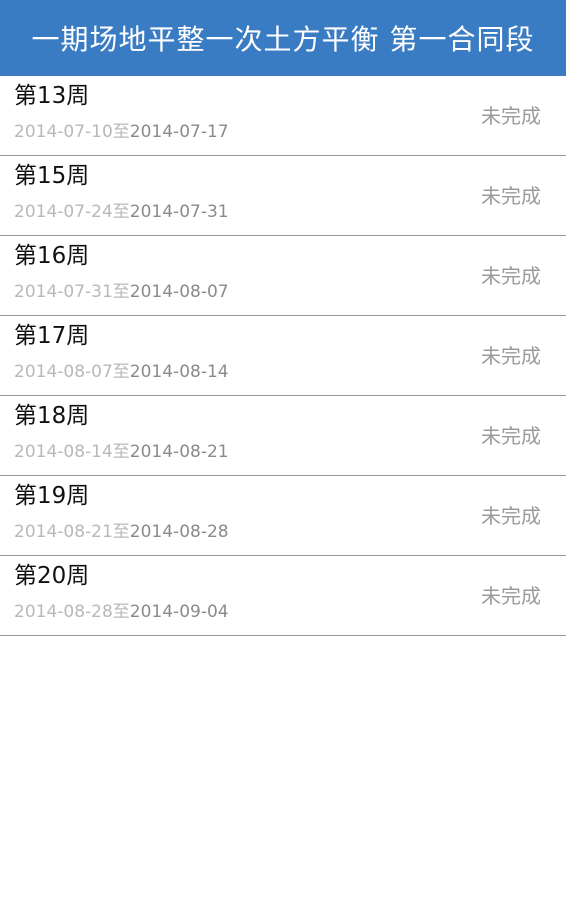 The image size is (566, 920). Describe the element at coordinates (52, 256) in the screenshot. I see `week-label: 第16周` at that location.